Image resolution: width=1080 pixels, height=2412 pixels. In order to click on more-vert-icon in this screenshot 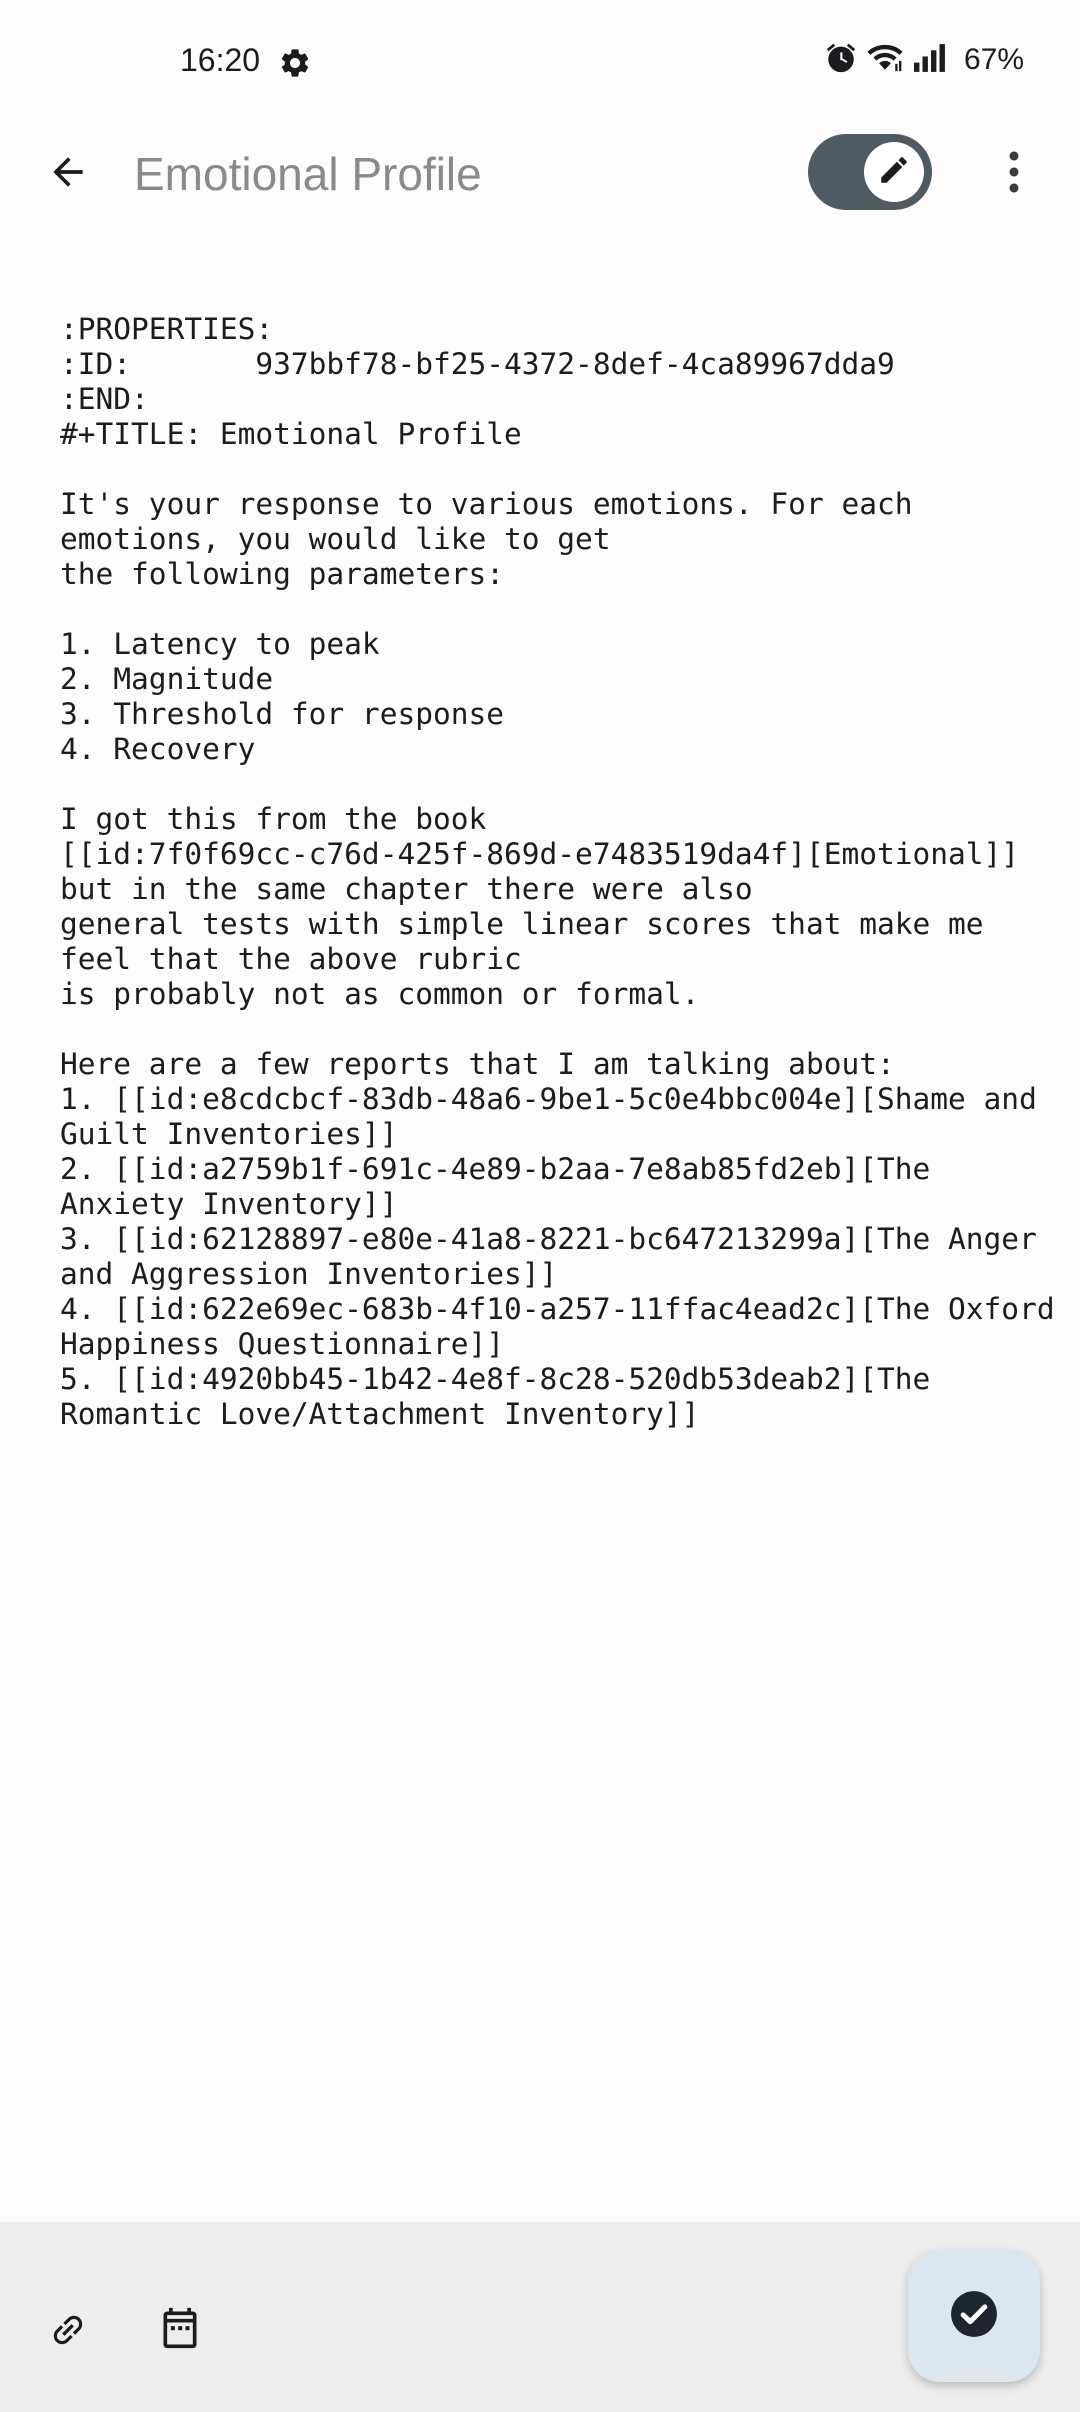, I will do `click(1014, 174)`.